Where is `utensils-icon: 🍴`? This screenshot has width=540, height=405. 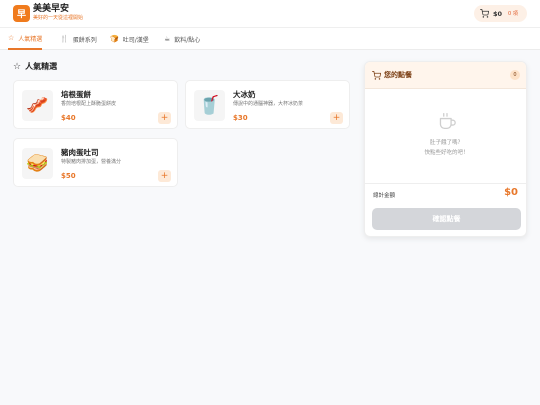
utensils-icon: 🍴 is located at coordinates (64, 39).